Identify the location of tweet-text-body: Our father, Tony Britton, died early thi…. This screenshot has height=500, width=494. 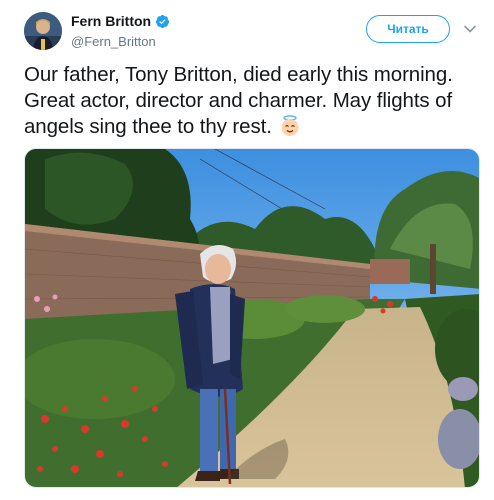
(238, 100).